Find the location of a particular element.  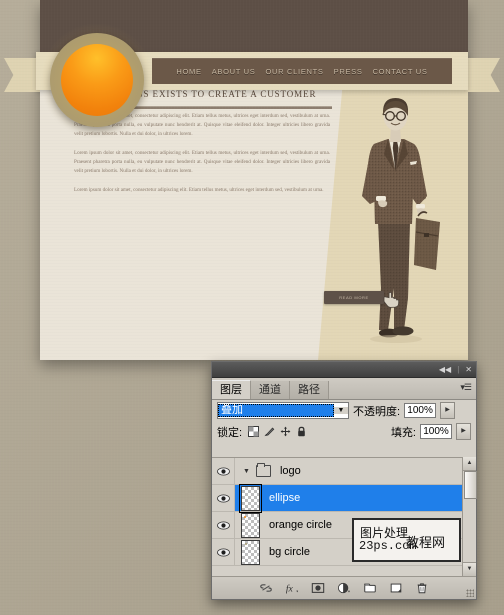

ribbon-tail-right is located at coordinates (482, 75).